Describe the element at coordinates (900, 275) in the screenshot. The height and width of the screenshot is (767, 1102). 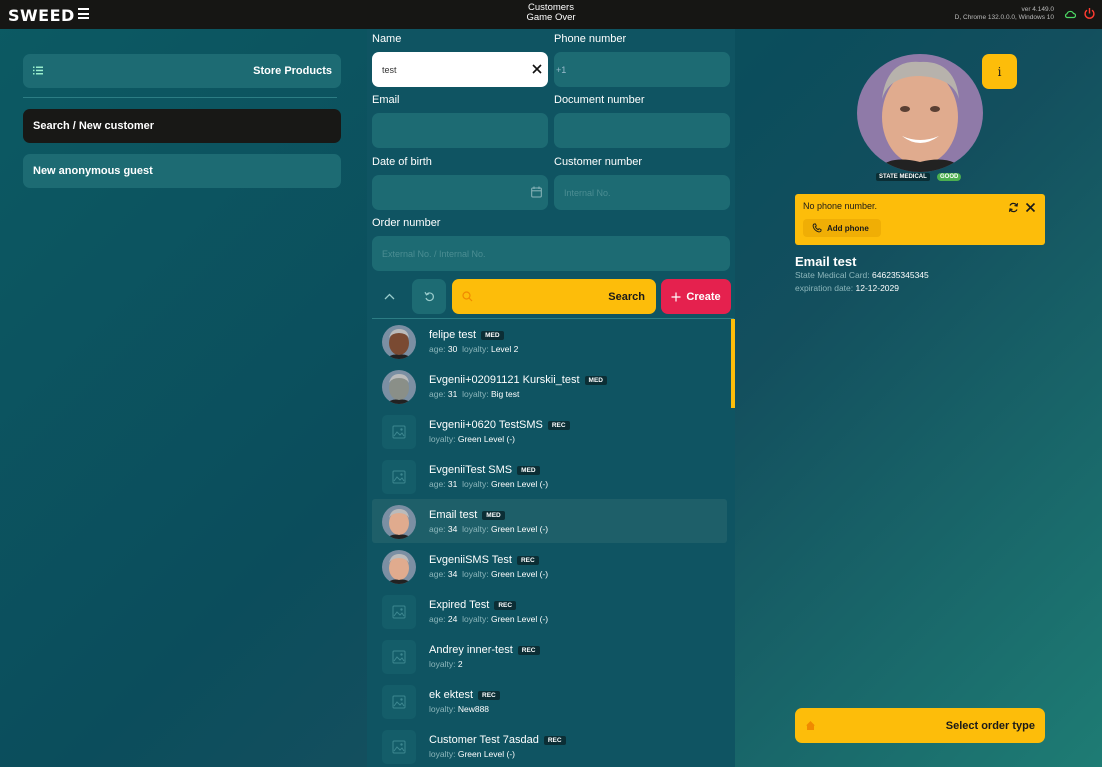
I see `medical-card-value: 646235345345` at that location.